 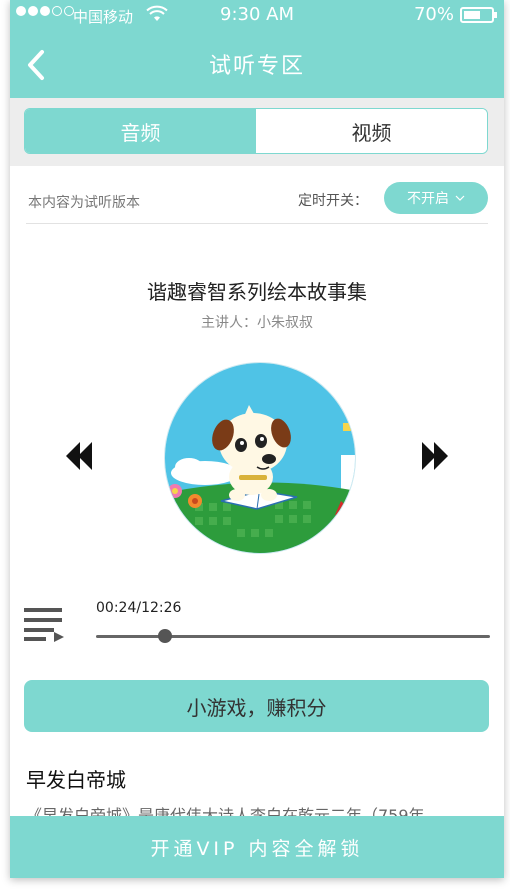 I want to click on playlist-icon, so click(x=45, y=624).